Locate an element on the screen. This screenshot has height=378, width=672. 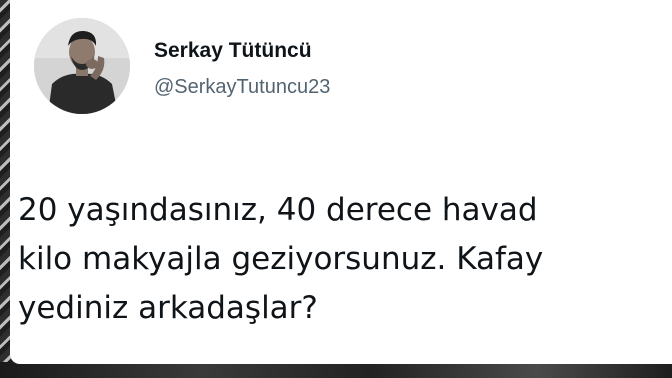
background-photo-bottom is located at coordinates (336, 370).